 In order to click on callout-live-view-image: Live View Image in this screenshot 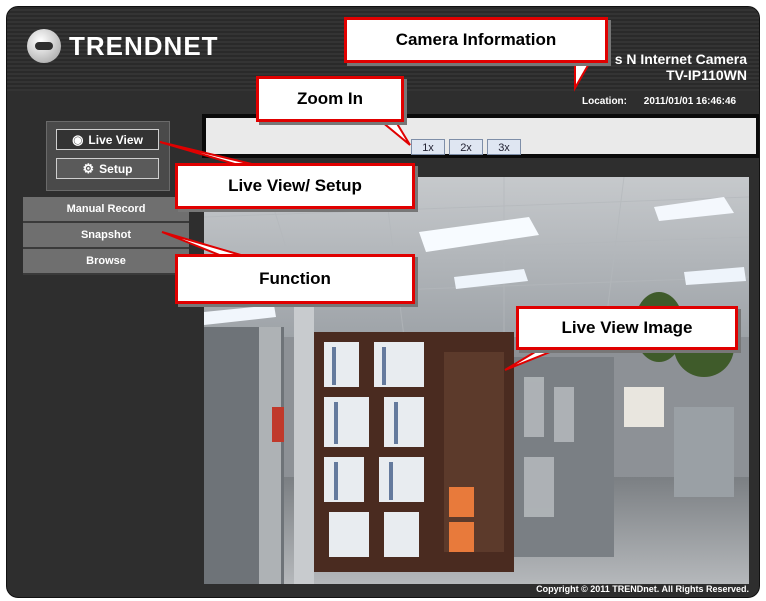, I will do `click(627, 328)`.